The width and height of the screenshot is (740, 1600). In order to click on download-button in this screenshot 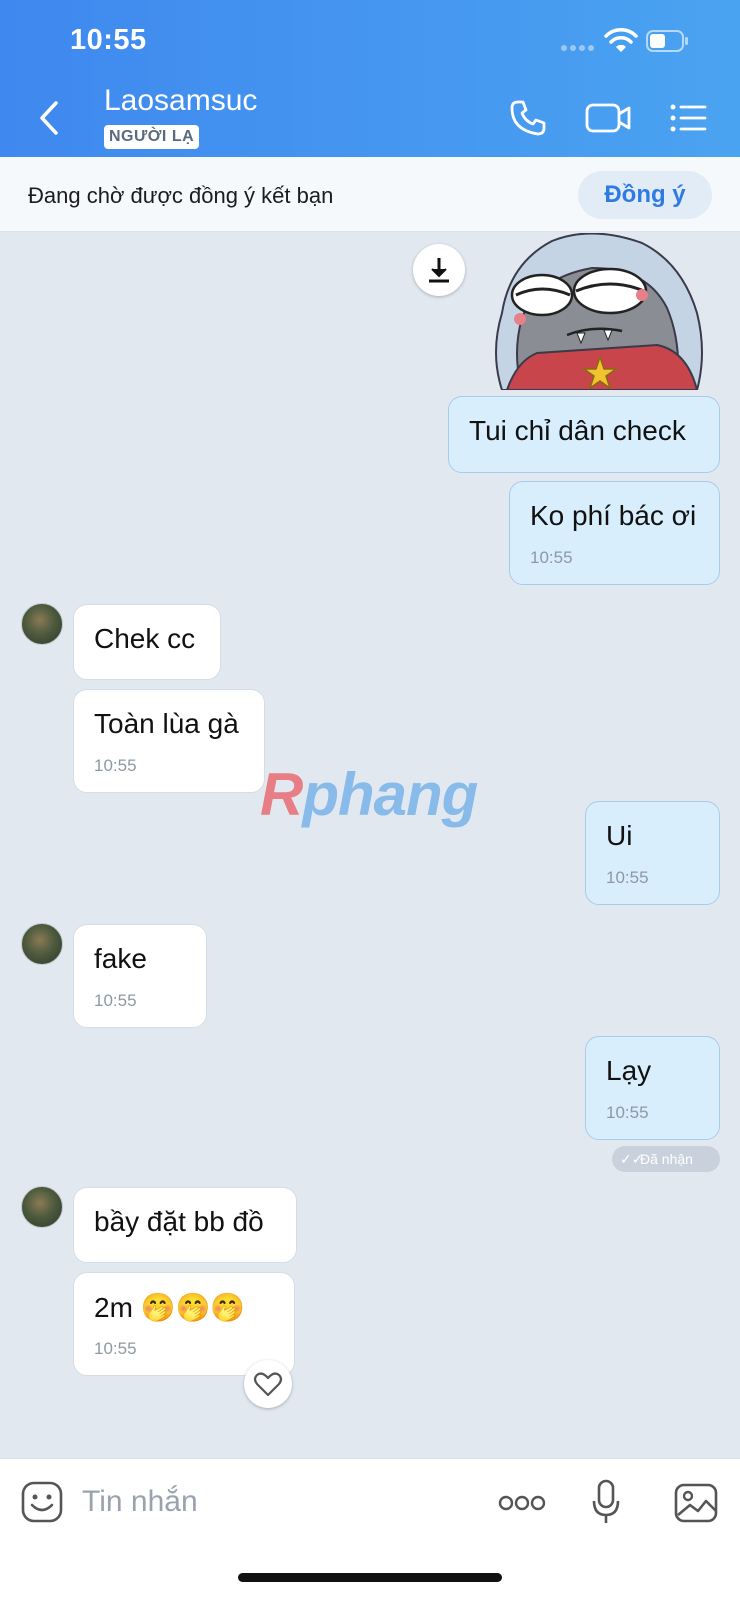, I will do `click(439, 270)`.